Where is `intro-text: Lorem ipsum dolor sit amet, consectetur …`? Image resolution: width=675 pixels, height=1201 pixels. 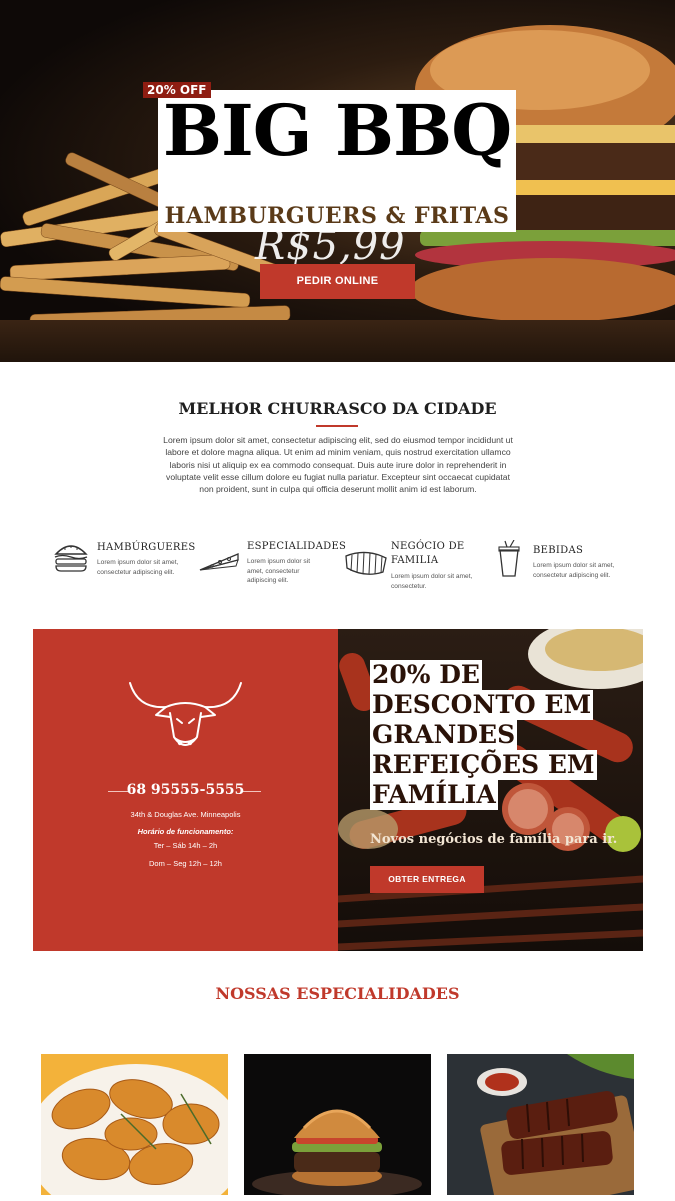 intro-text: Lorem ipsum dolor sit amet, consectetur … is located at coordinates (338, 465).